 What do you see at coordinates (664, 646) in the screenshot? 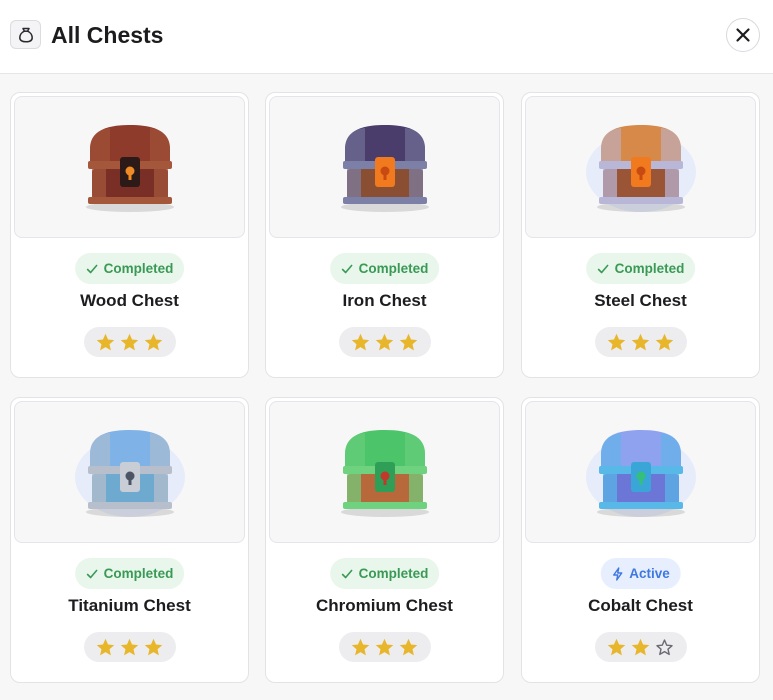
I see `star-outline-icon` at bounding box center [664, 646].